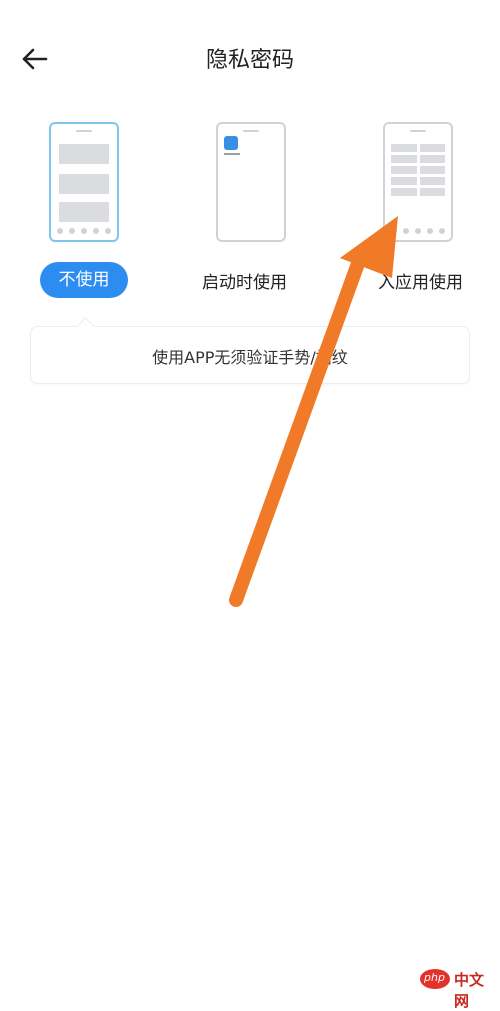 The width and height of the screenshot is (500, 1011). I want to click on info-tooltip: 使用APP无须验证手势/指纹, so click(250, 350).